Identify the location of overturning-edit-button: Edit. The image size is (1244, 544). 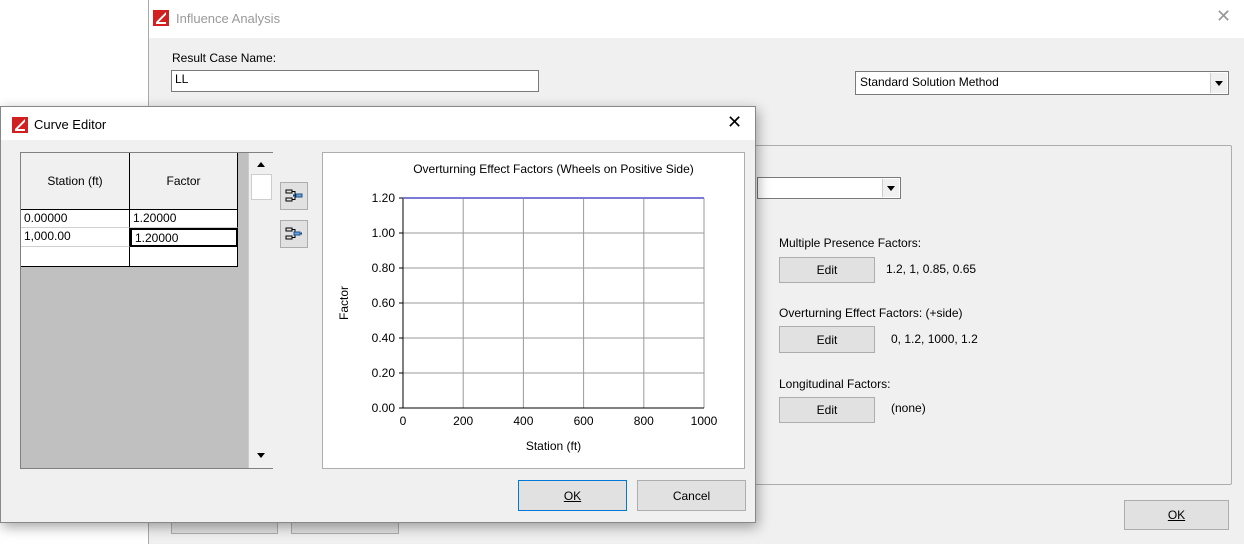
(827, 339).